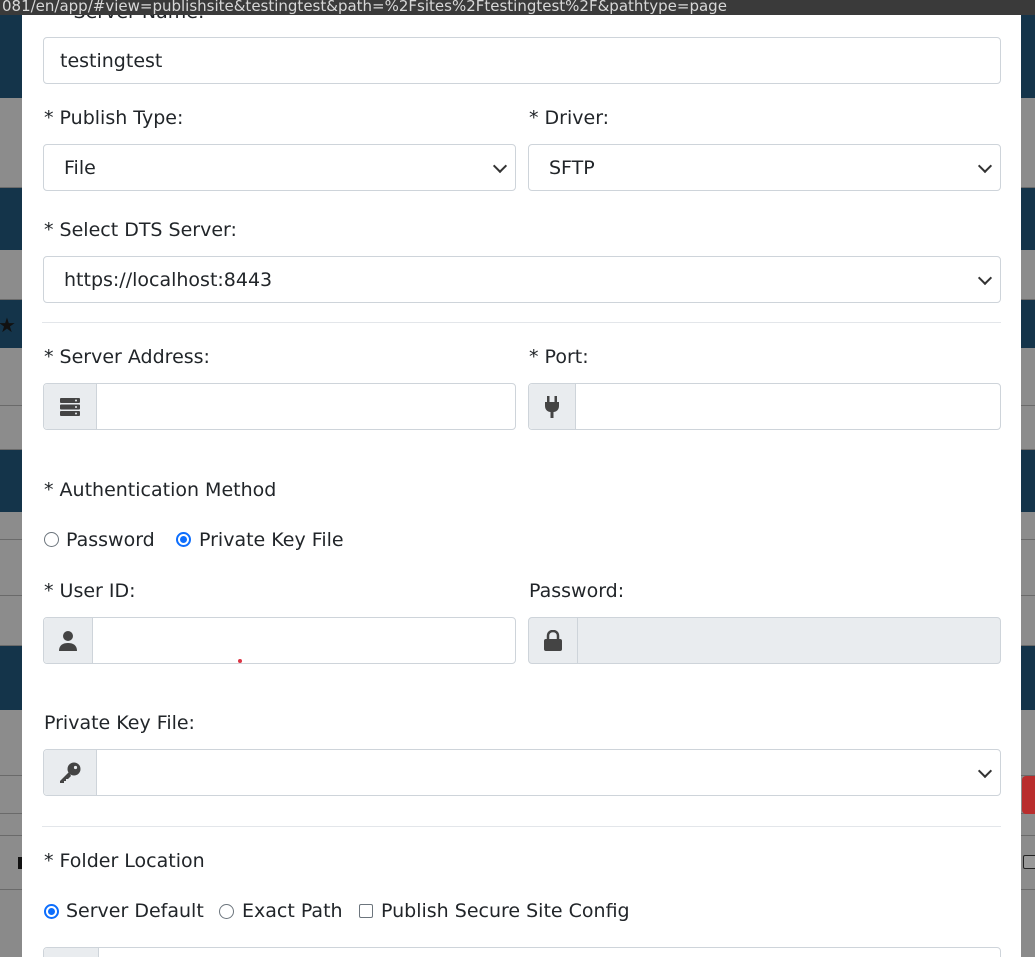 The width and height of the screenshot is (1035, 957). Describe the element at coordinates (577, 591) in the screenshot. I see `password-label: Password:` at that location.